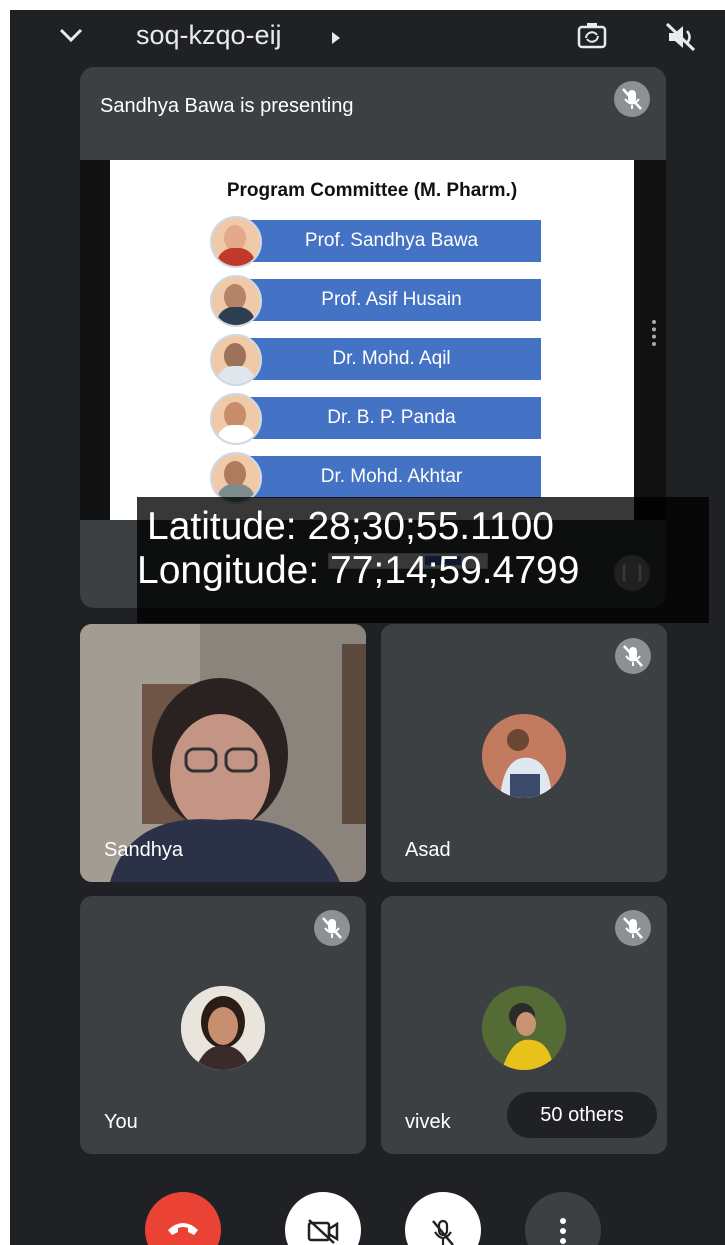 The image size is (725, 1245). I want to click on member-name: Dr. Mohd. Aqil, so click(391, 359).